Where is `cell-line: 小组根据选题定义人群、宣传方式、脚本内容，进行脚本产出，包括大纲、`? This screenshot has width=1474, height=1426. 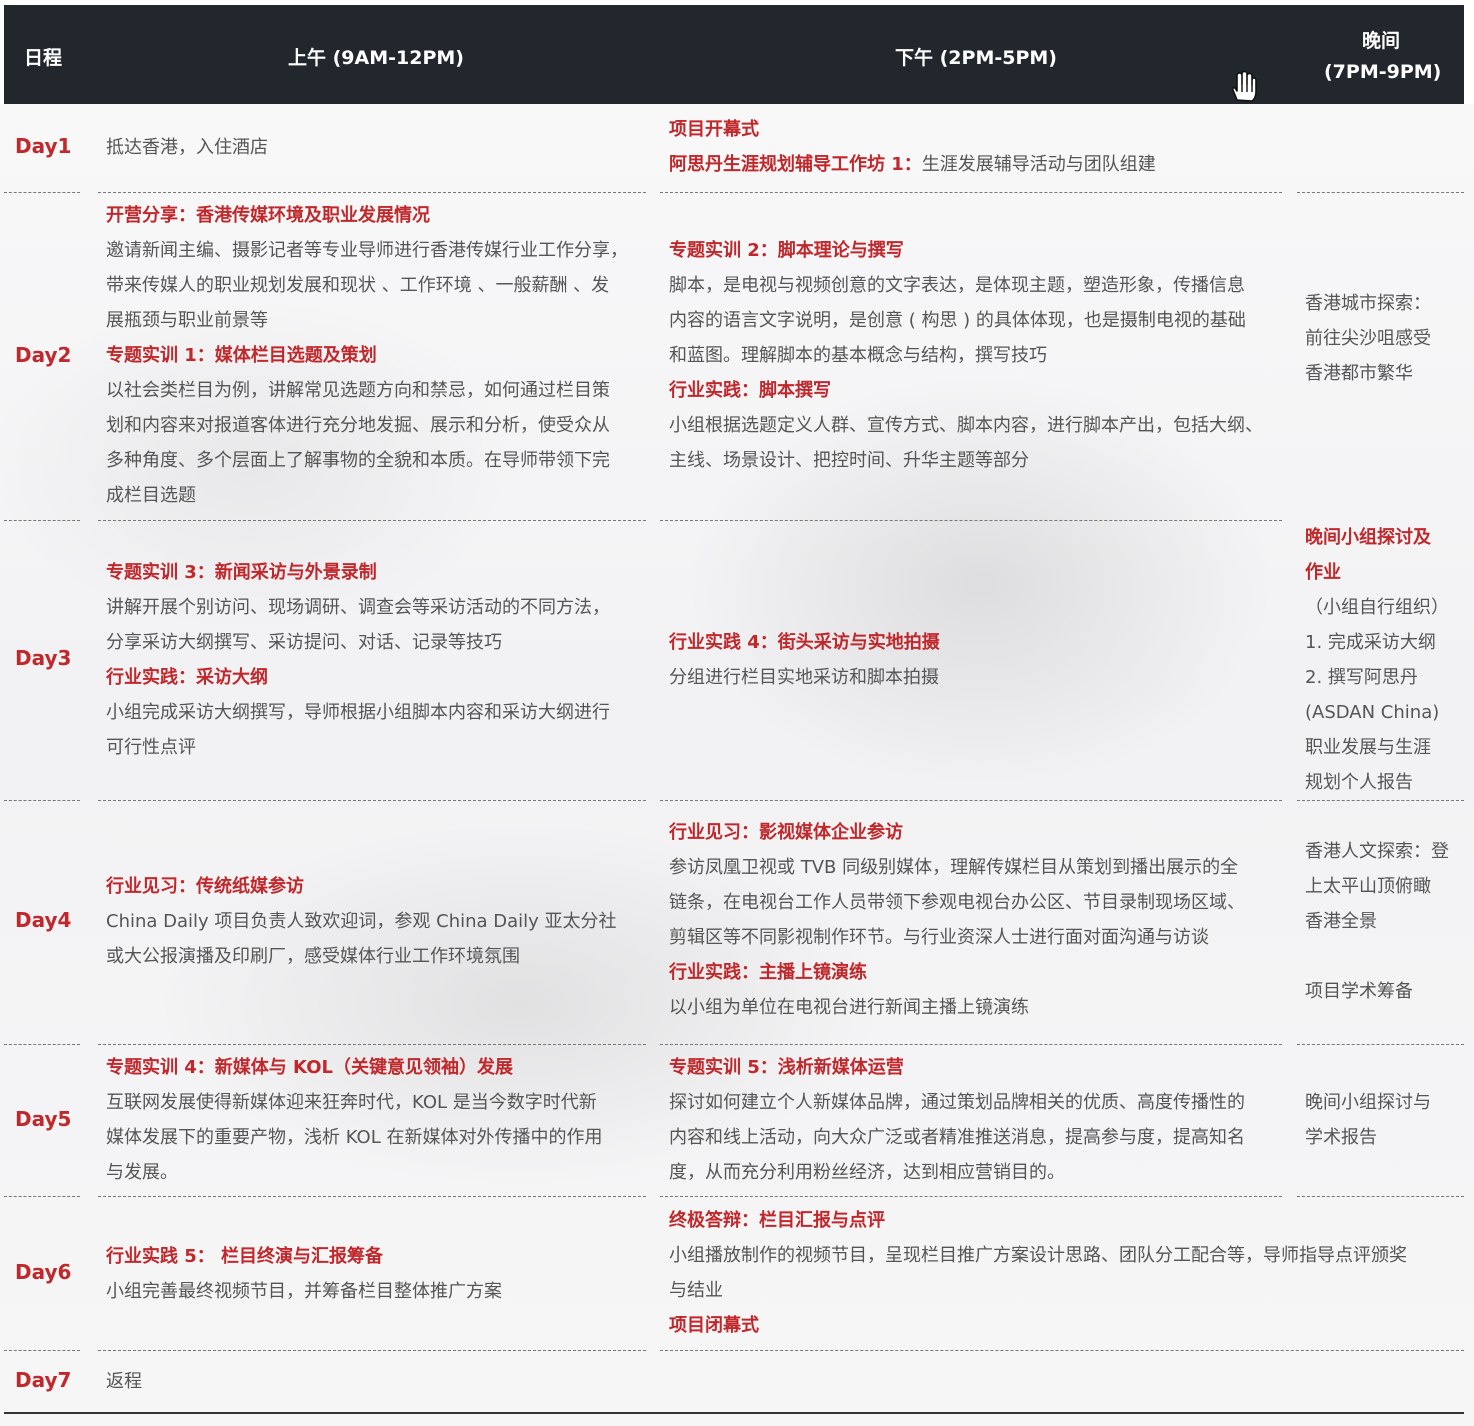
cell-line: 小组根据选题定义人群、宣传方式、脚本内容，进行脚本产出，包括大纲、 is located at coordinates (966, 425).